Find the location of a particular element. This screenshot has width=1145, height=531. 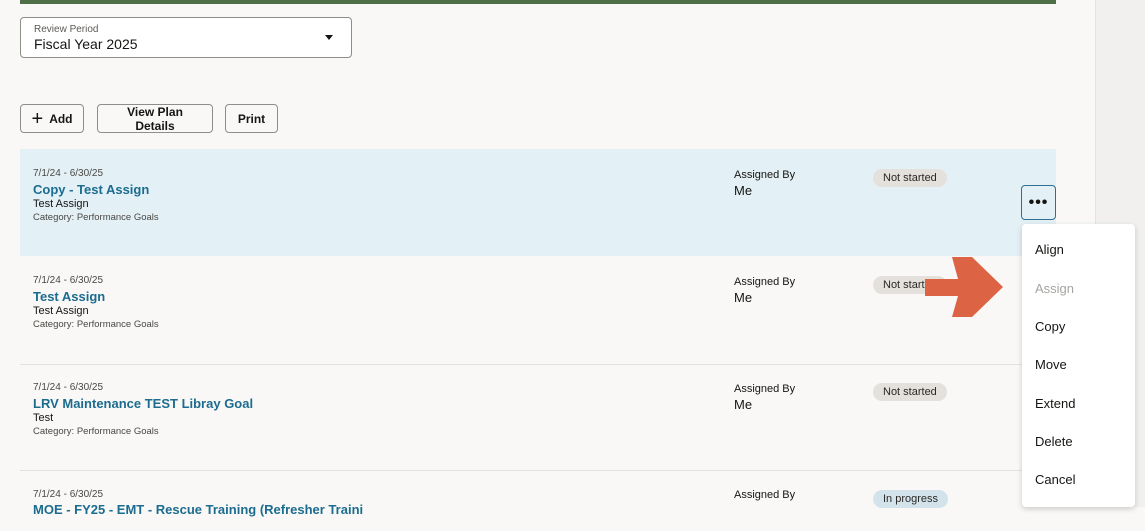

goal-subtitle: Test is located at coordinates (43, 418).